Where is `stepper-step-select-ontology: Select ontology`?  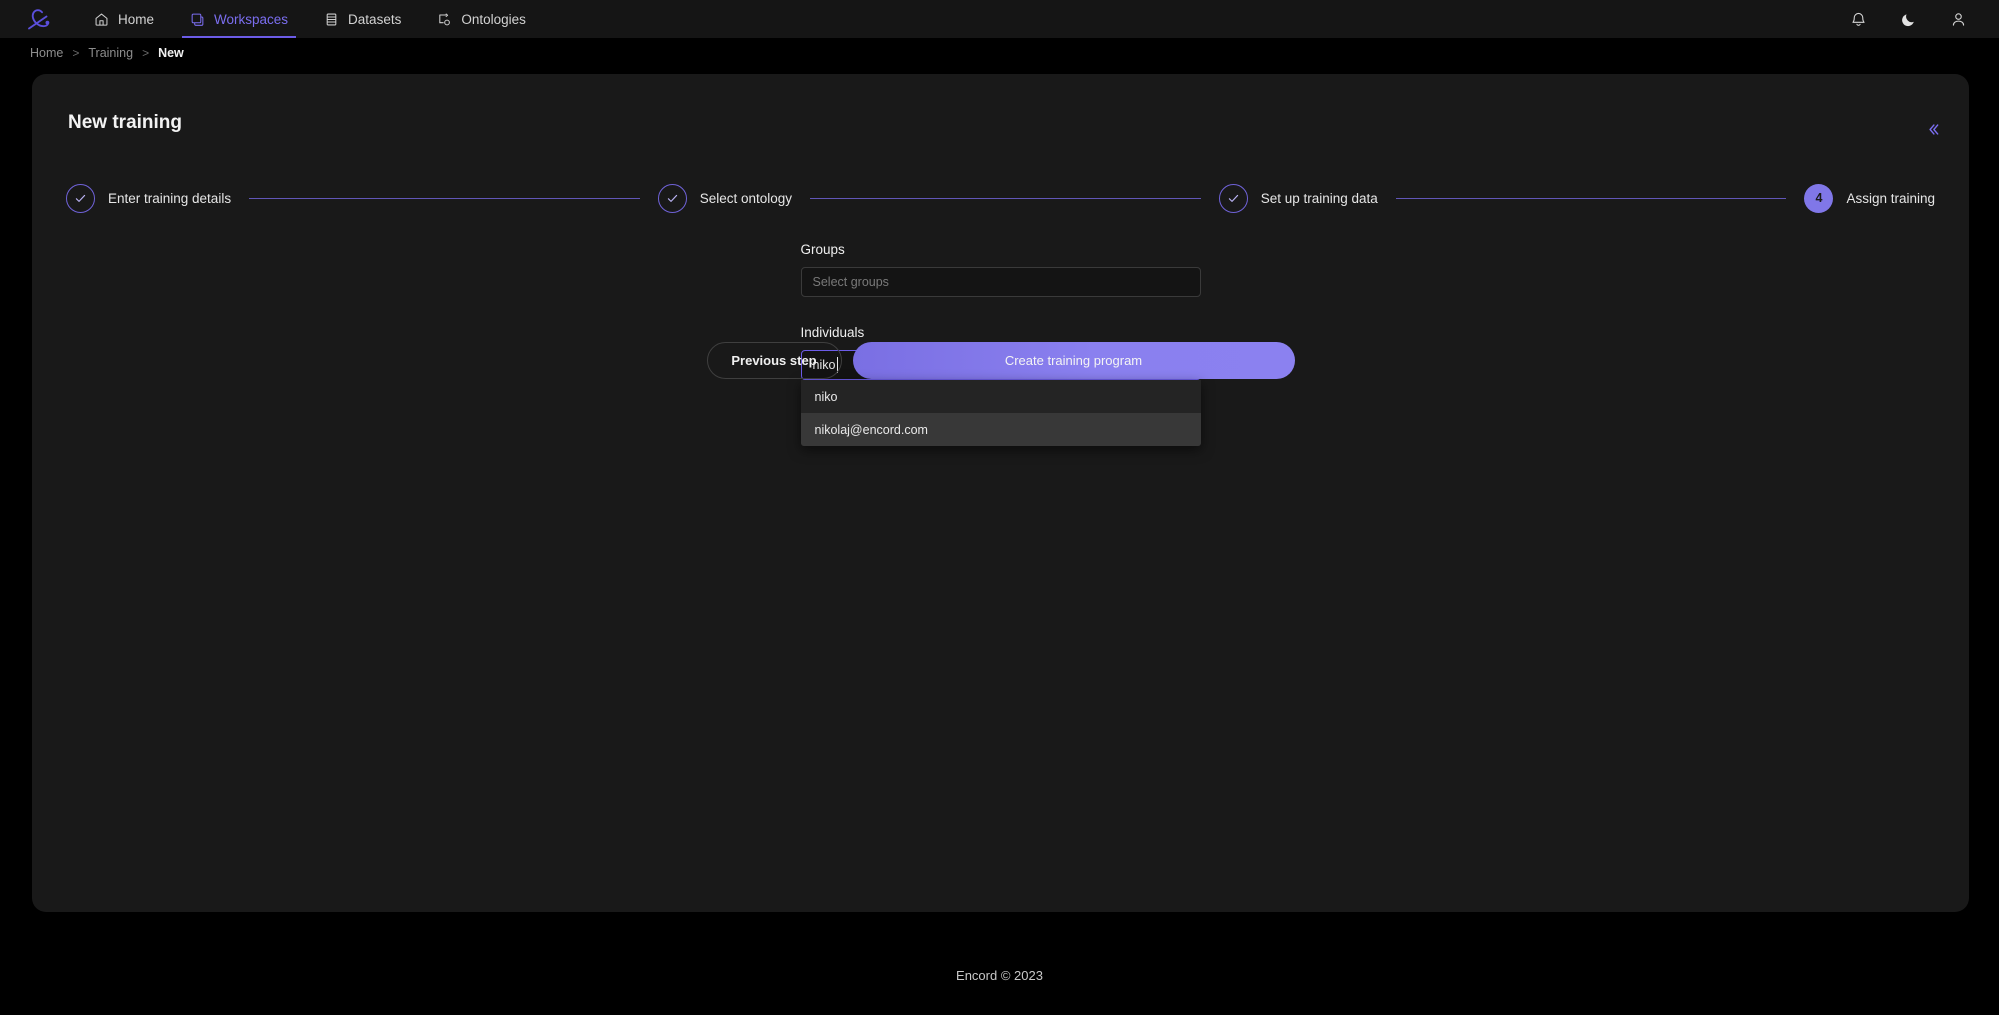 stepper-step-select-ontology: Select ontology is located at coordinates (725, 198).